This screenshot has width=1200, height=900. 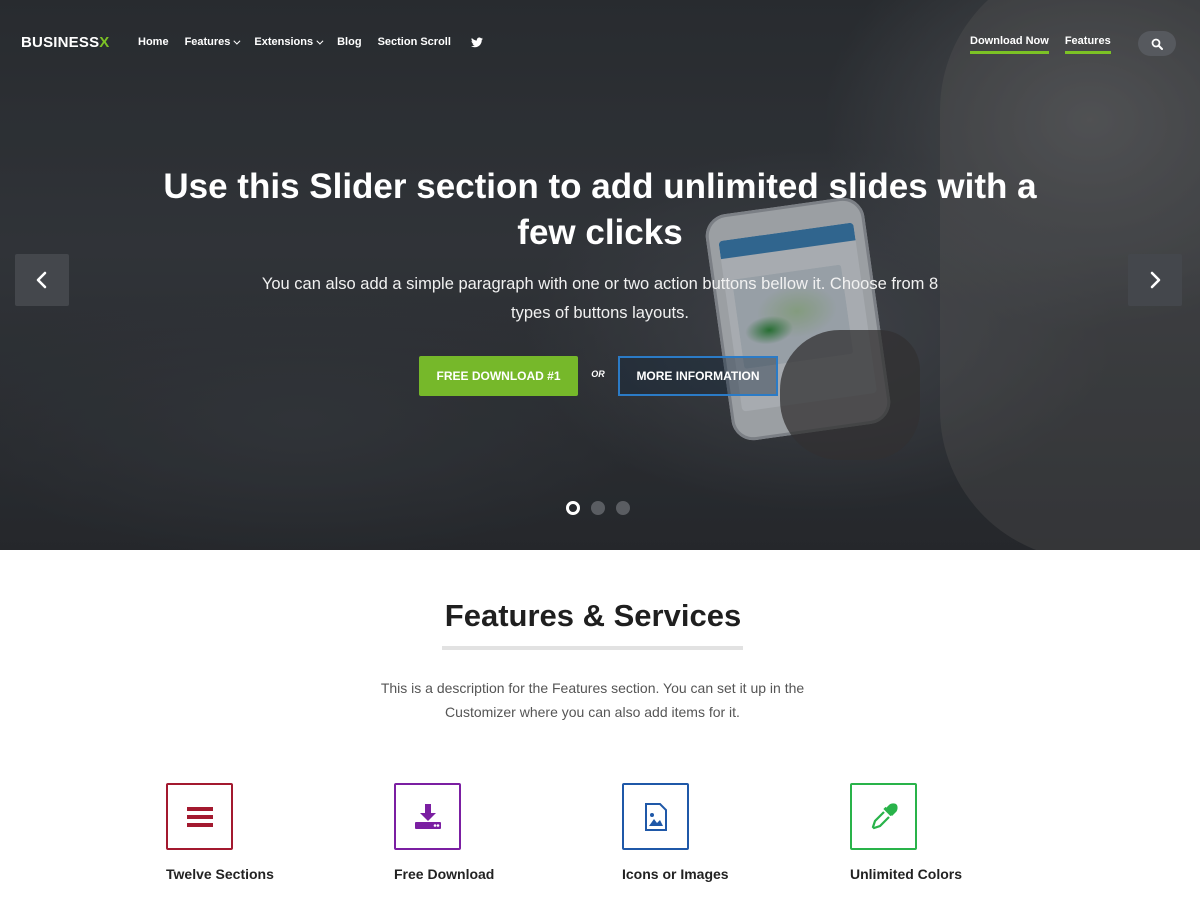 I want to click on eyedropper-icon, so click(x=884, y=815).